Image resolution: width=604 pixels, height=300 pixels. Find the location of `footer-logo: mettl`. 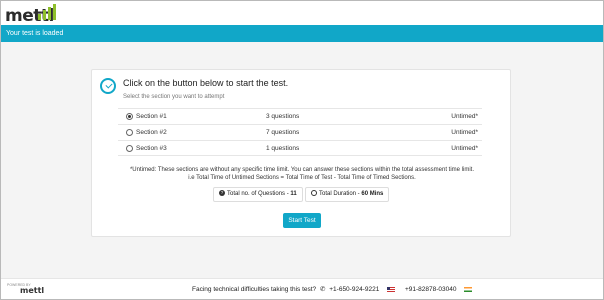

footer-logo: mettl is located at coordinates (32, 290).